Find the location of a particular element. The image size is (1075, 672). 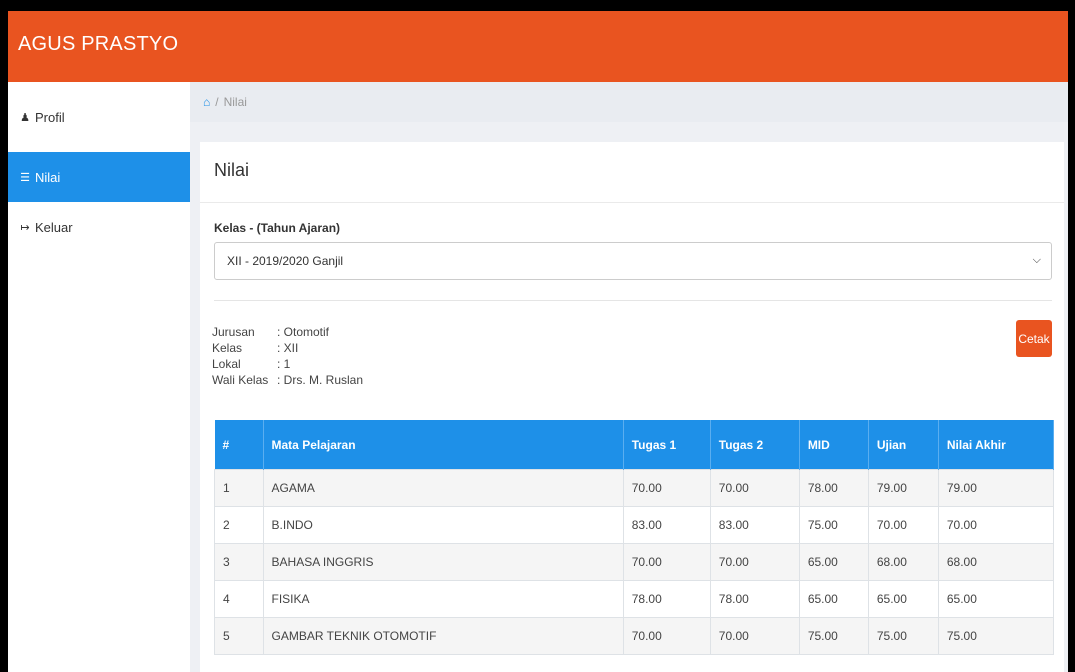

info-value: : Otomotif is located at coordinates (303, 332).